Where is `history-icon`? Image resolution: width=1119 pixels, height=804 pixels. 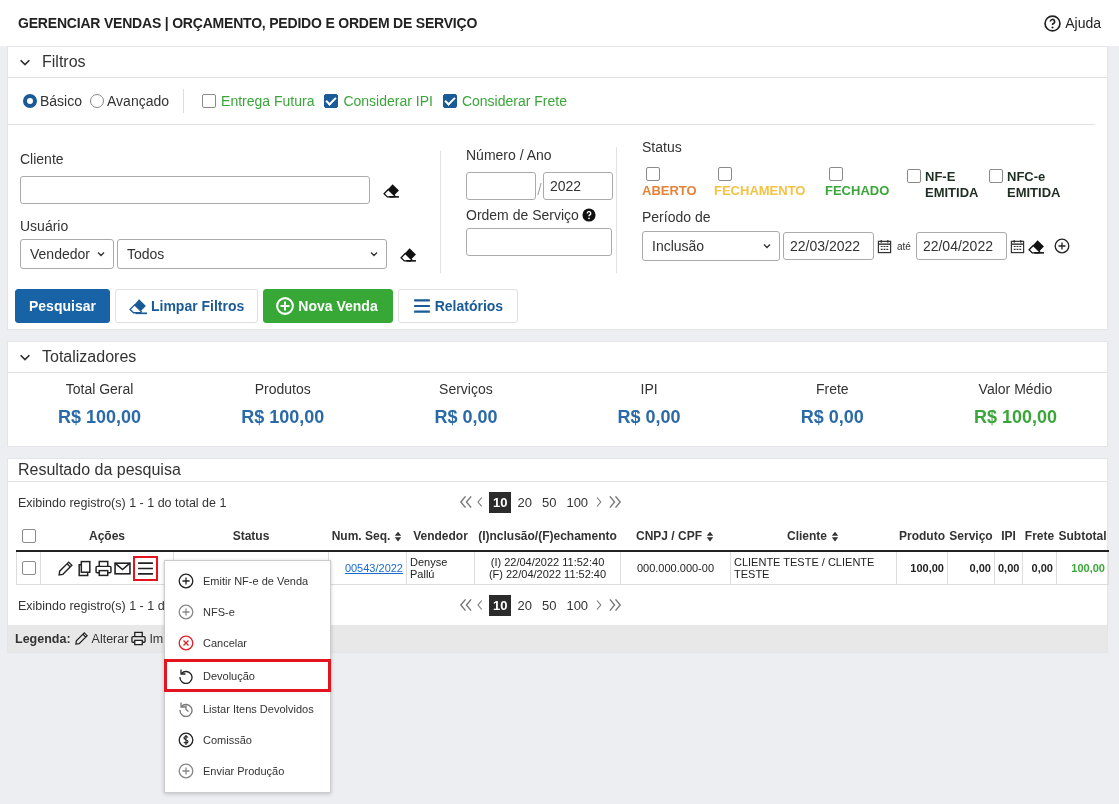 history-icon is located at coordinates (186, 708).